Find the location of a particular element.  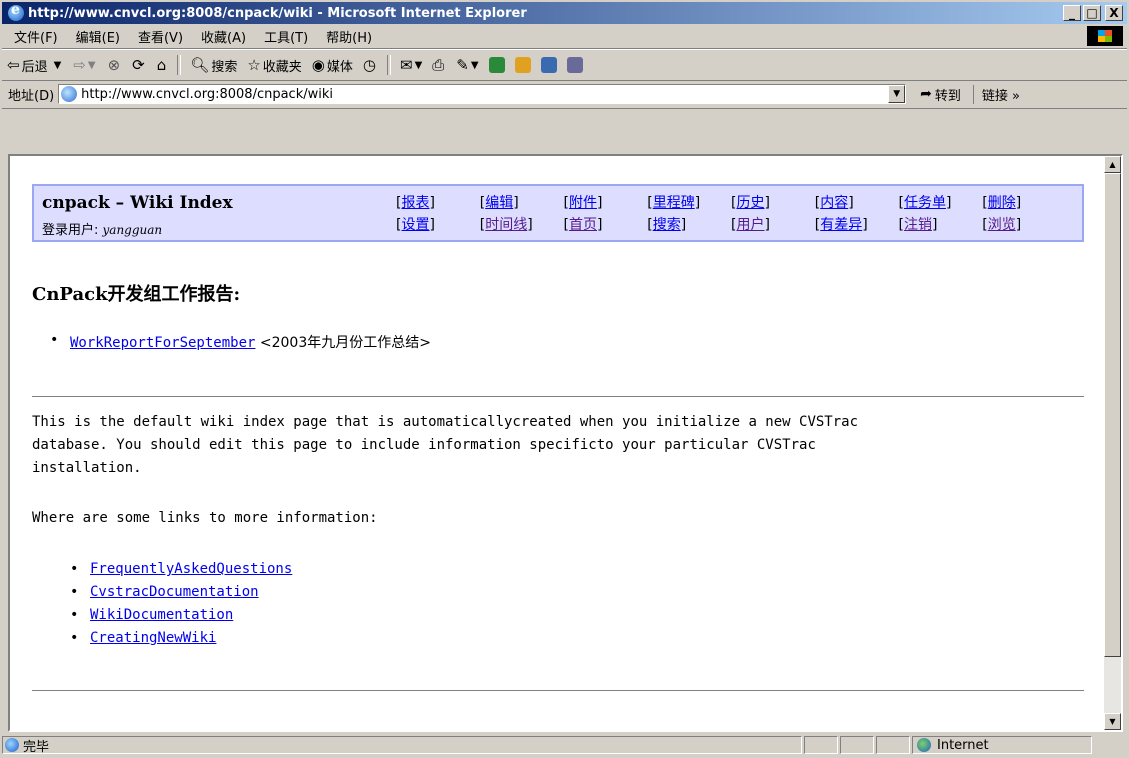

nav-contents-link: 内容 is located at coordinates (834, 203).